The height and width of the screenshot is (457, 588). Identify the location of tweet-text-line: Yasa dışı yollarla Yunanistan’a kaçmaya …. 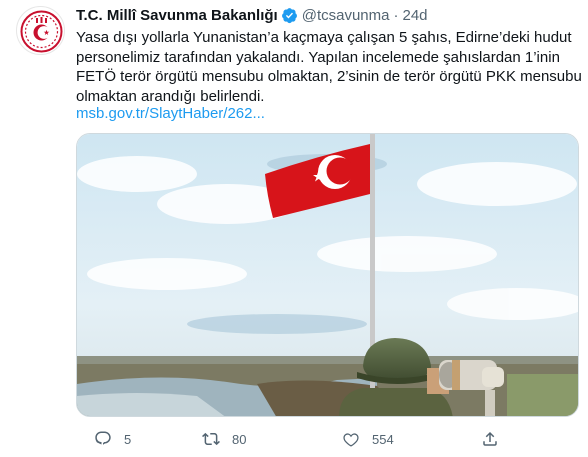
(324, 37).